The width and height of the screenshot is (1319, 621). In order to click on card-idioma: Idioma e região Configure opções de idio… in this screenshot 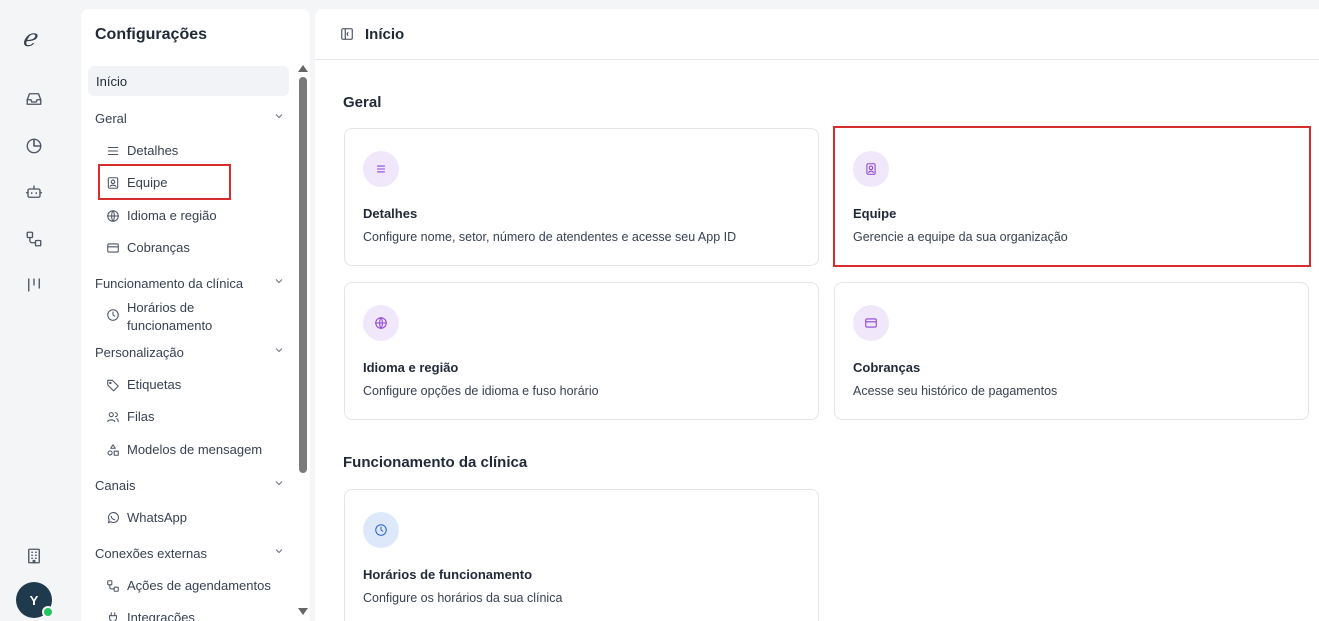, I will do `click(581, 351)`.